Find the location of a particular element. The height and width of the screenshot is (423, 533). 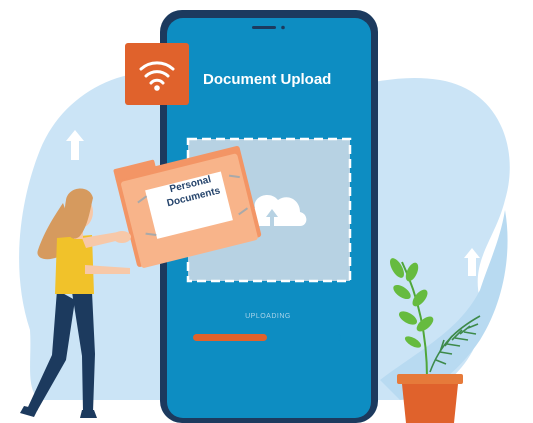

phone-camera is located at coordinates (283, 27).